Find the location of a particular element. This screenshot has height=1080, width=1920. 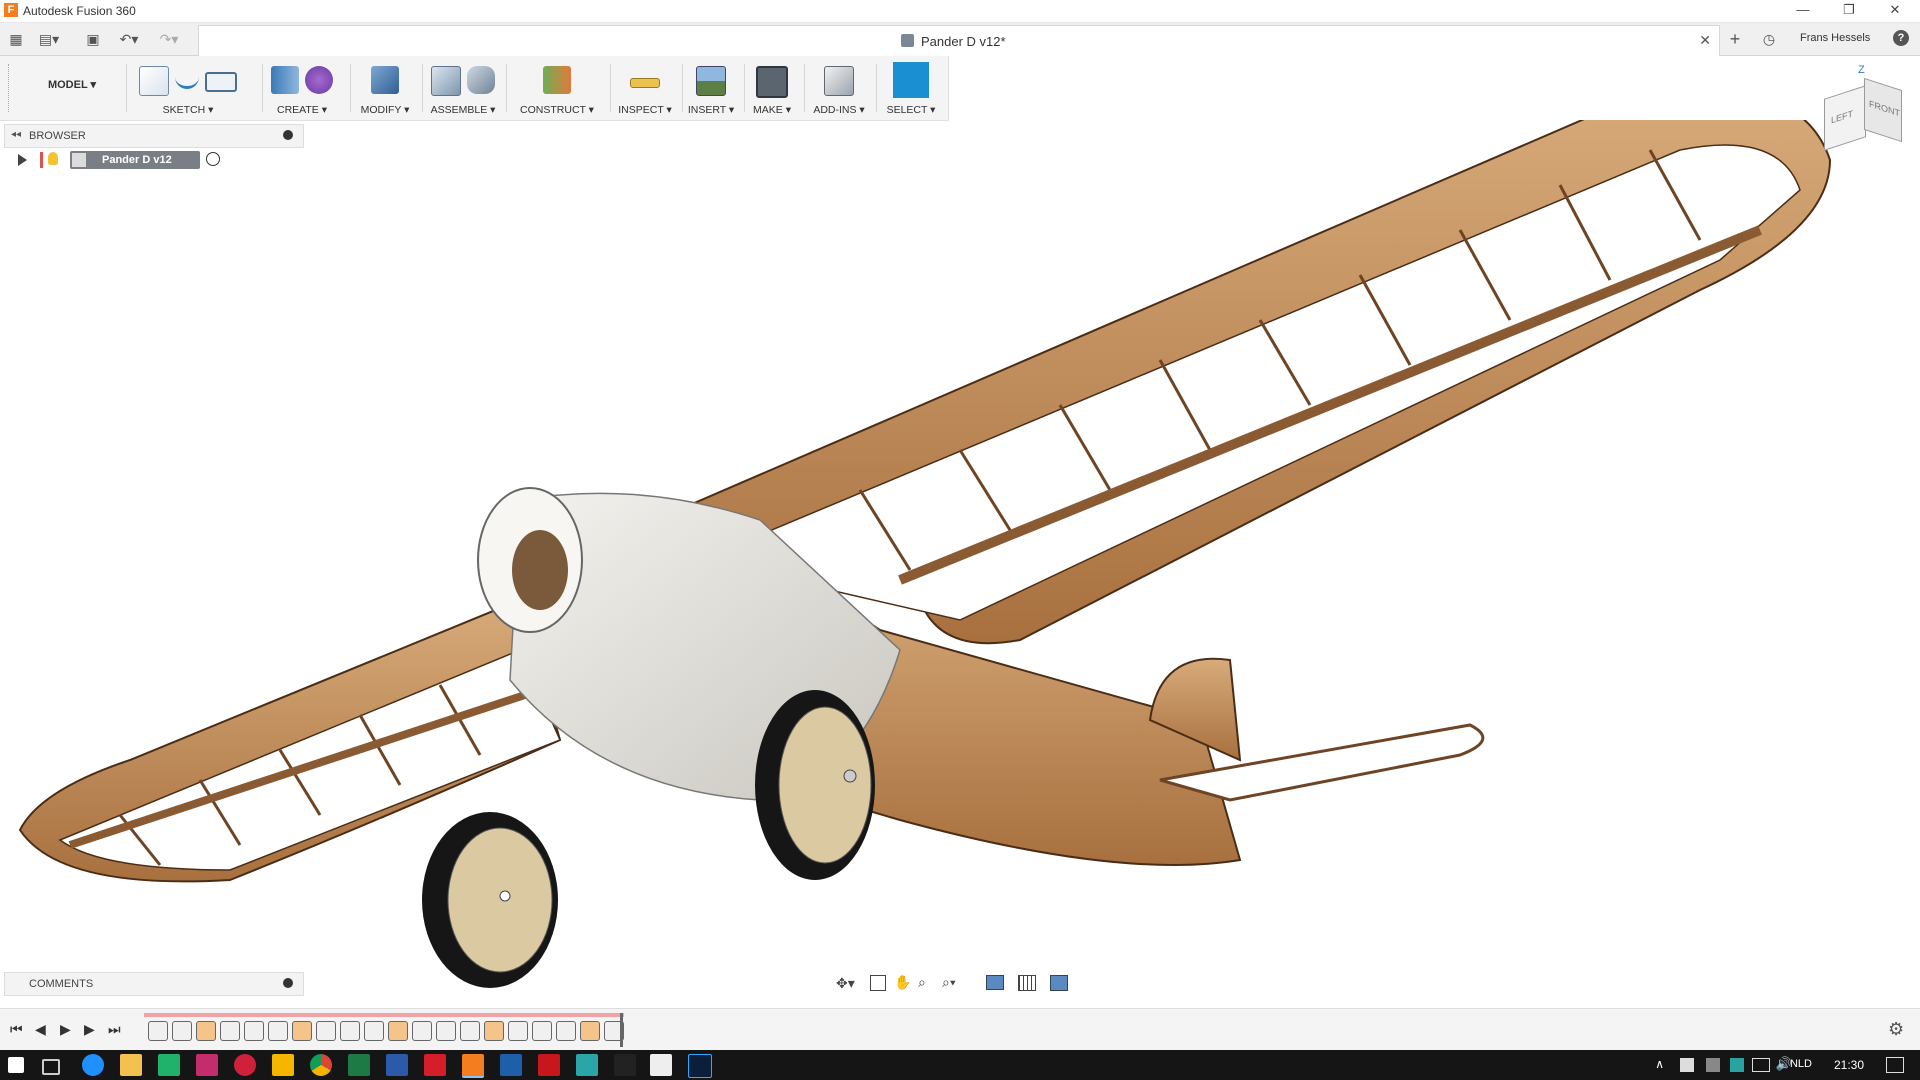

joint-icon is located at coordinates (481, 80).